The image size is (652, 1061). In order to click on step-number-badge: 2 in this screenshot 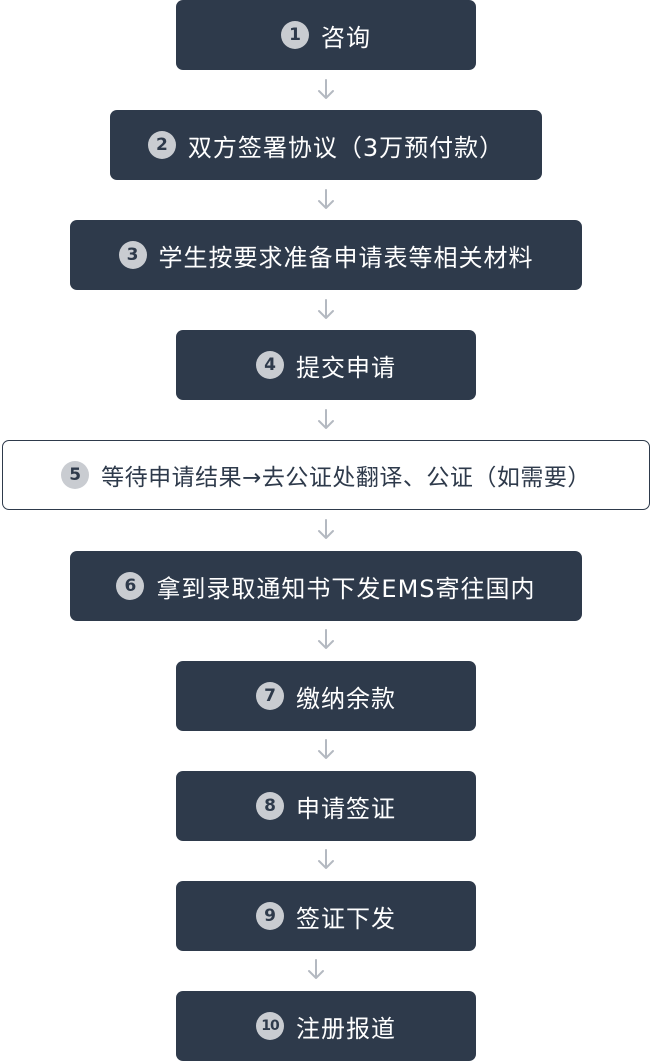, I will do `click(161, 145)`.